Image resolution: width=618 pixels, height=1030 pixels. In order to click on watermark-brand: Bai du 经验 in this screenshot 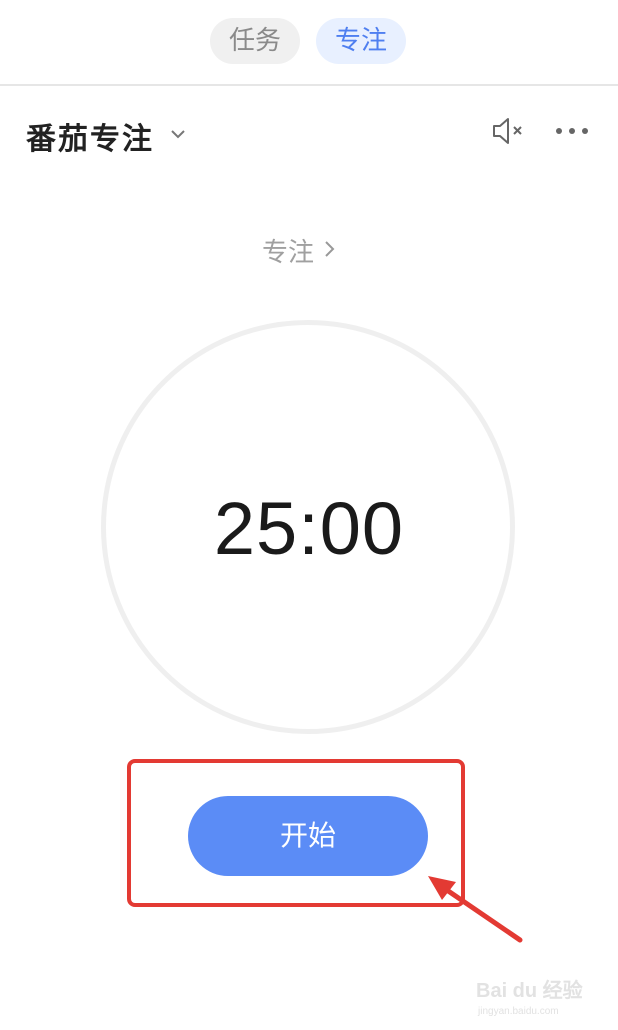, I will do `click(529, 991)`.